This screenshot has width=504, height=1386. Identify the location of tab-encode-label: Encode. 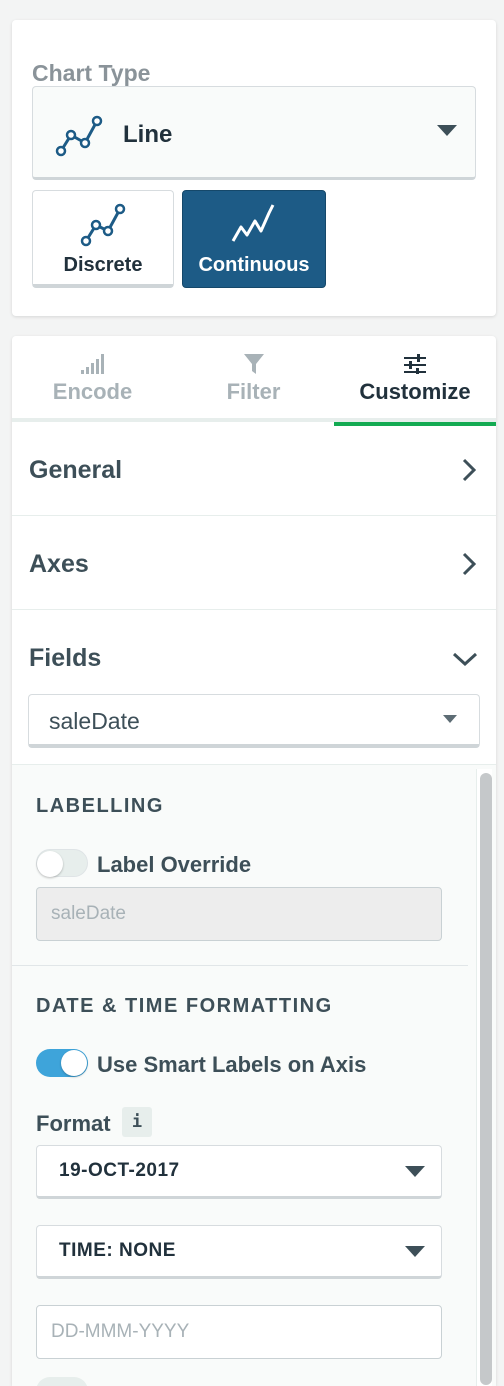
(92, 391).